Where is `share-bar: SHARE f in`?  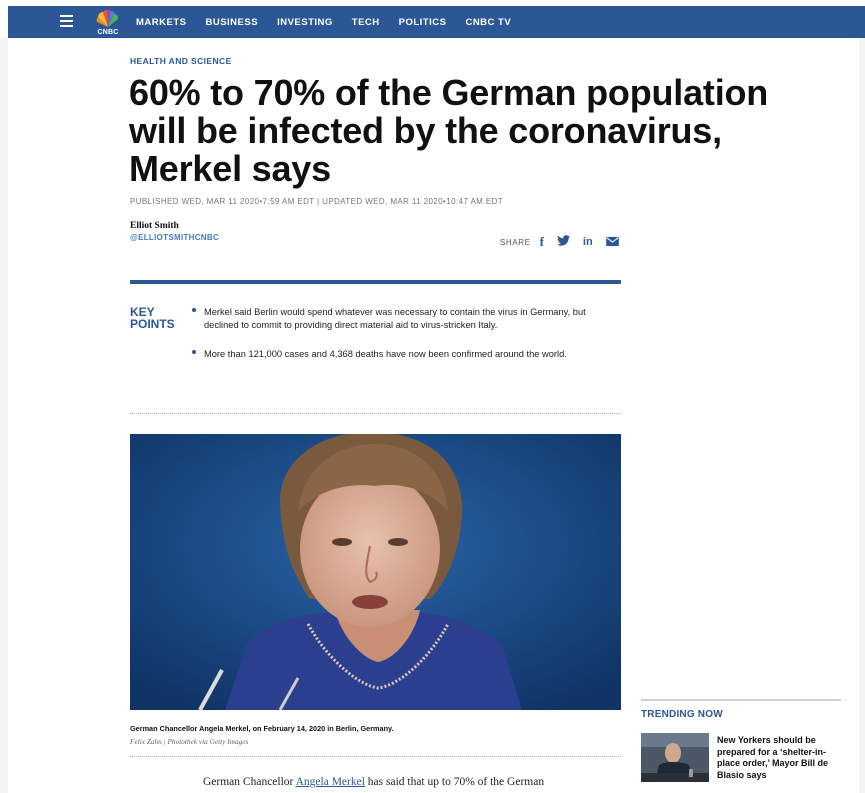
share-bar: SHARE f in is located at coordinates (566, 242).